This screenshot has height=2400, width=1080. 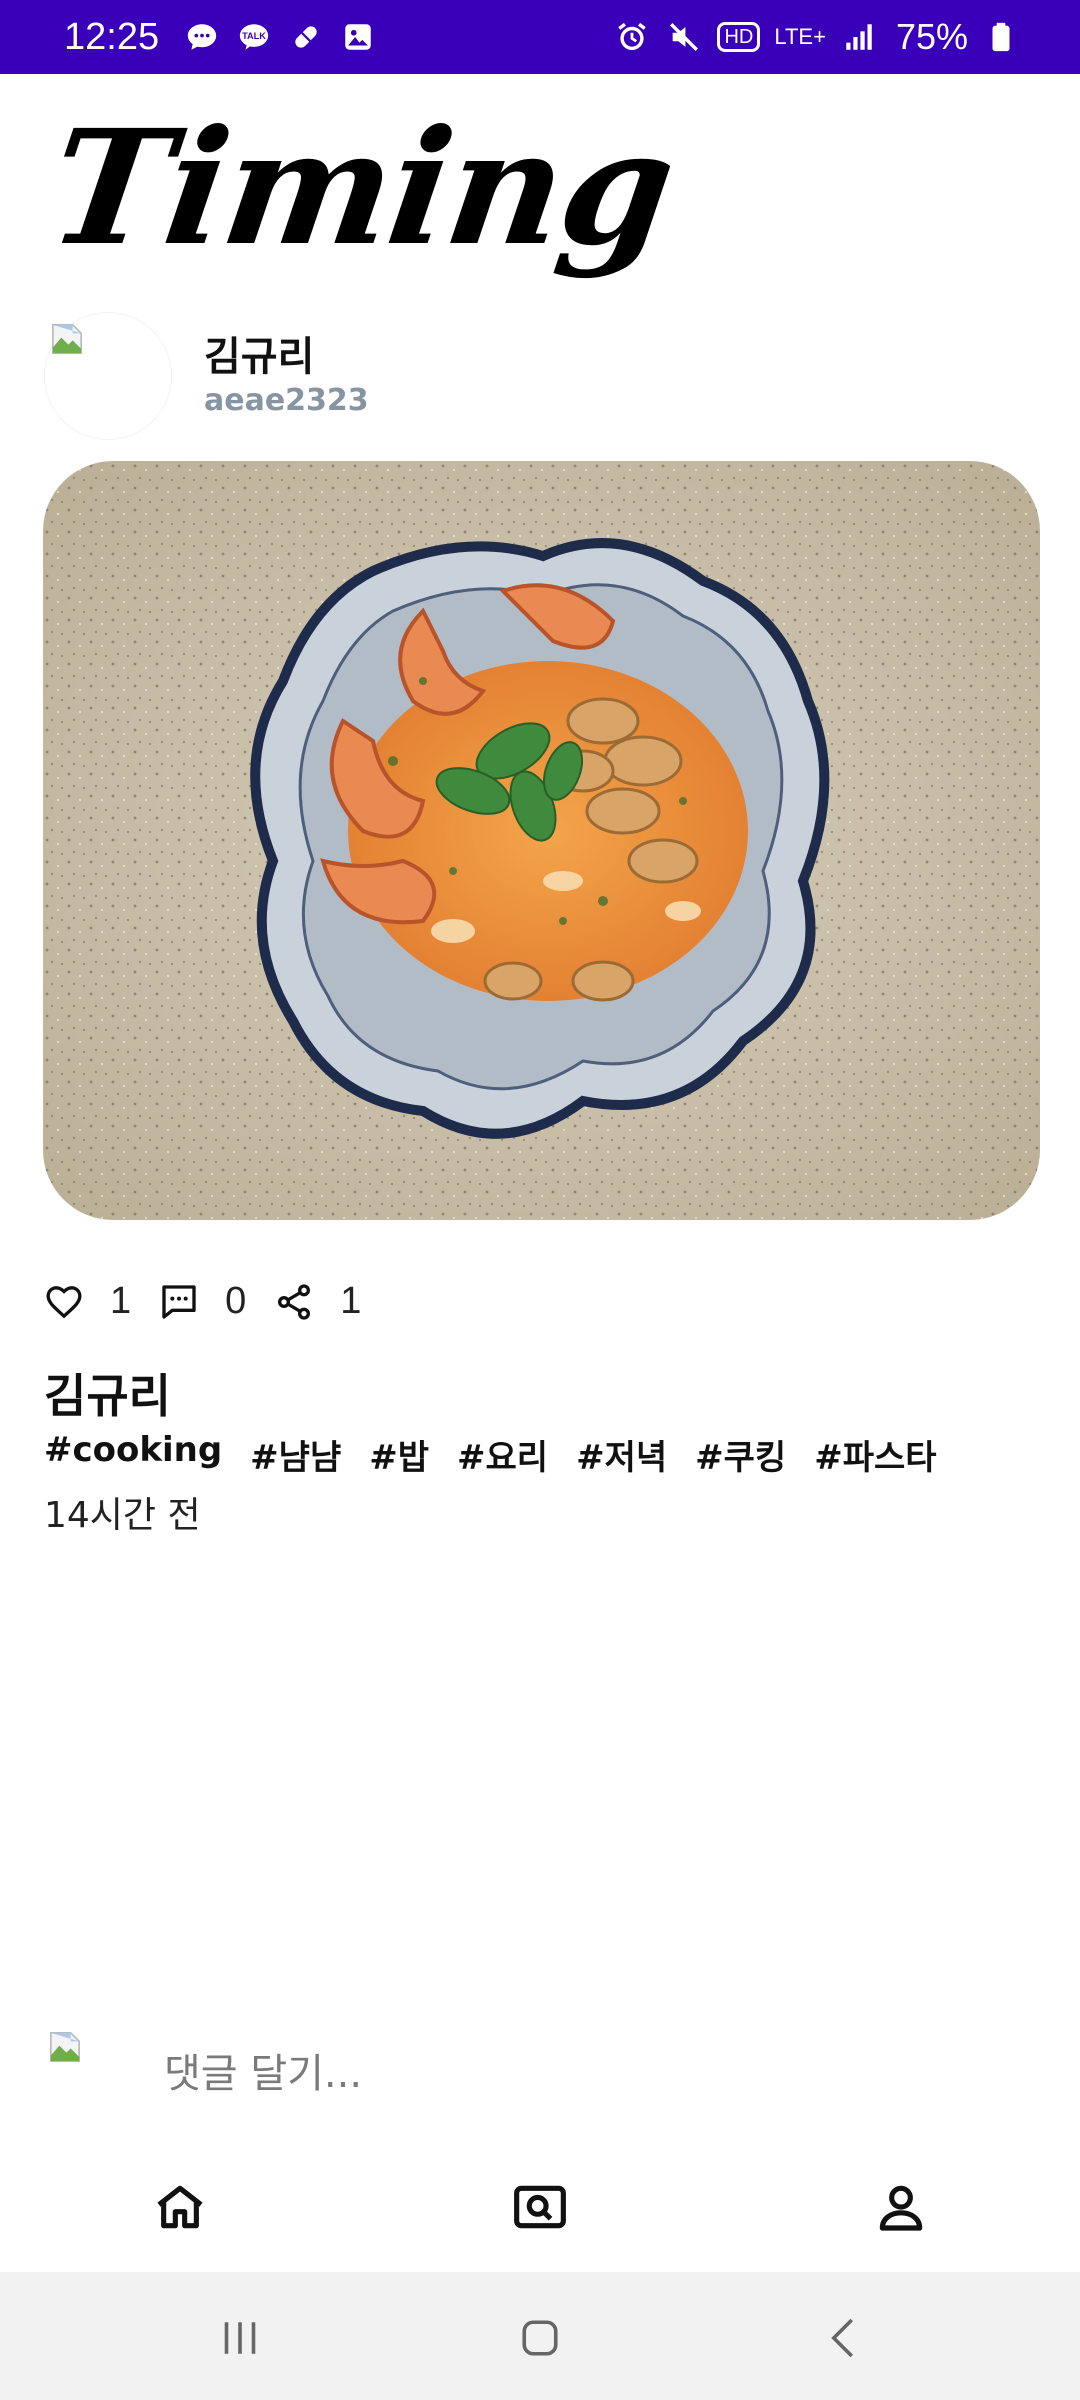 I want to click on hashtag: #밥, so click(x=399, y=1454).